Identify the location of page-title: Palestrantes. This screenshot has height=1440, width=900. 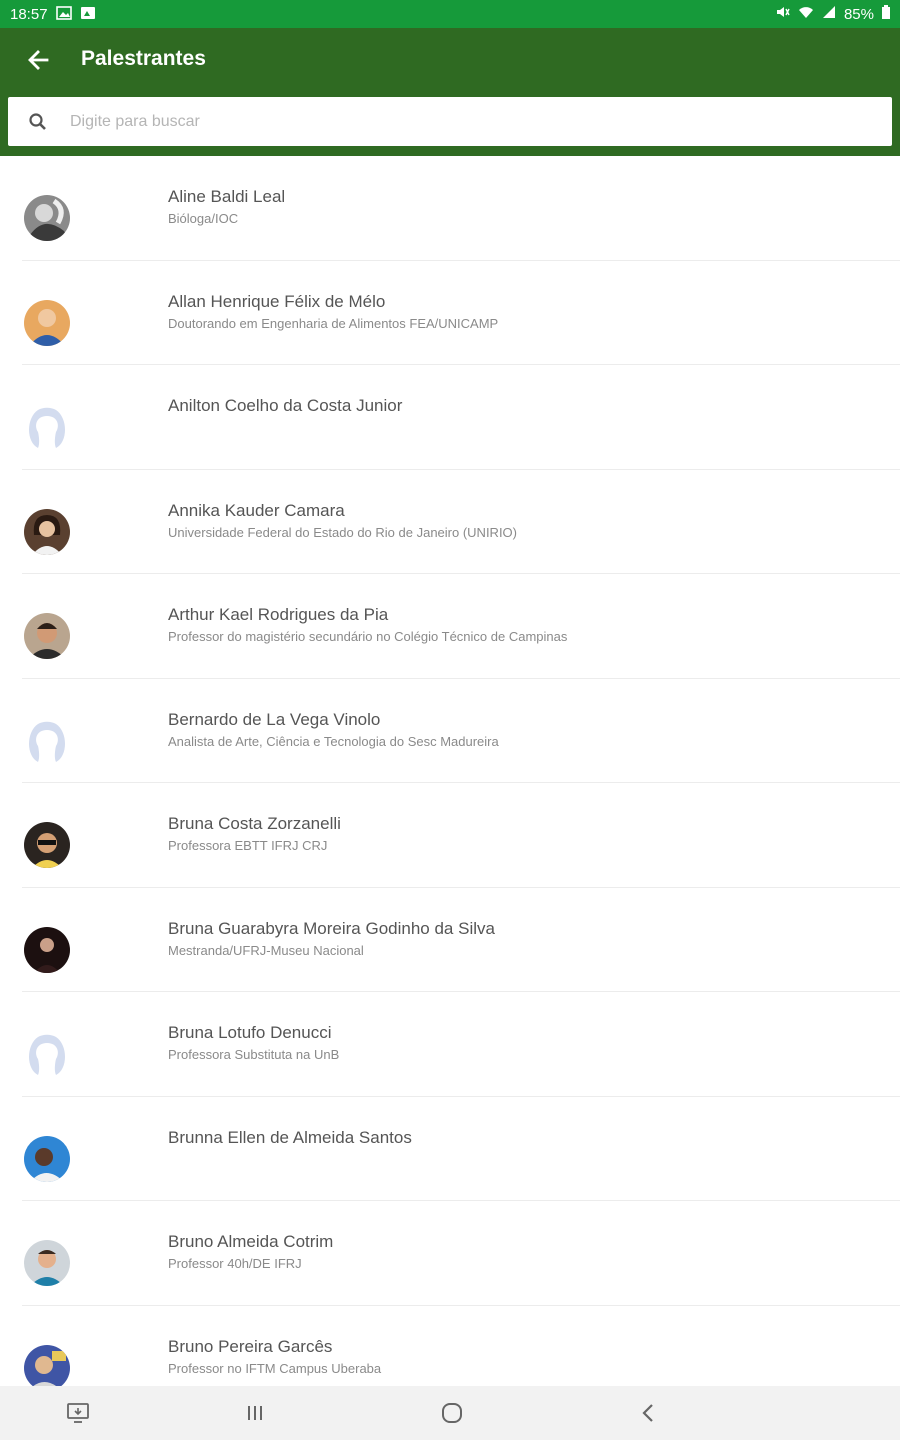
(143, 58).